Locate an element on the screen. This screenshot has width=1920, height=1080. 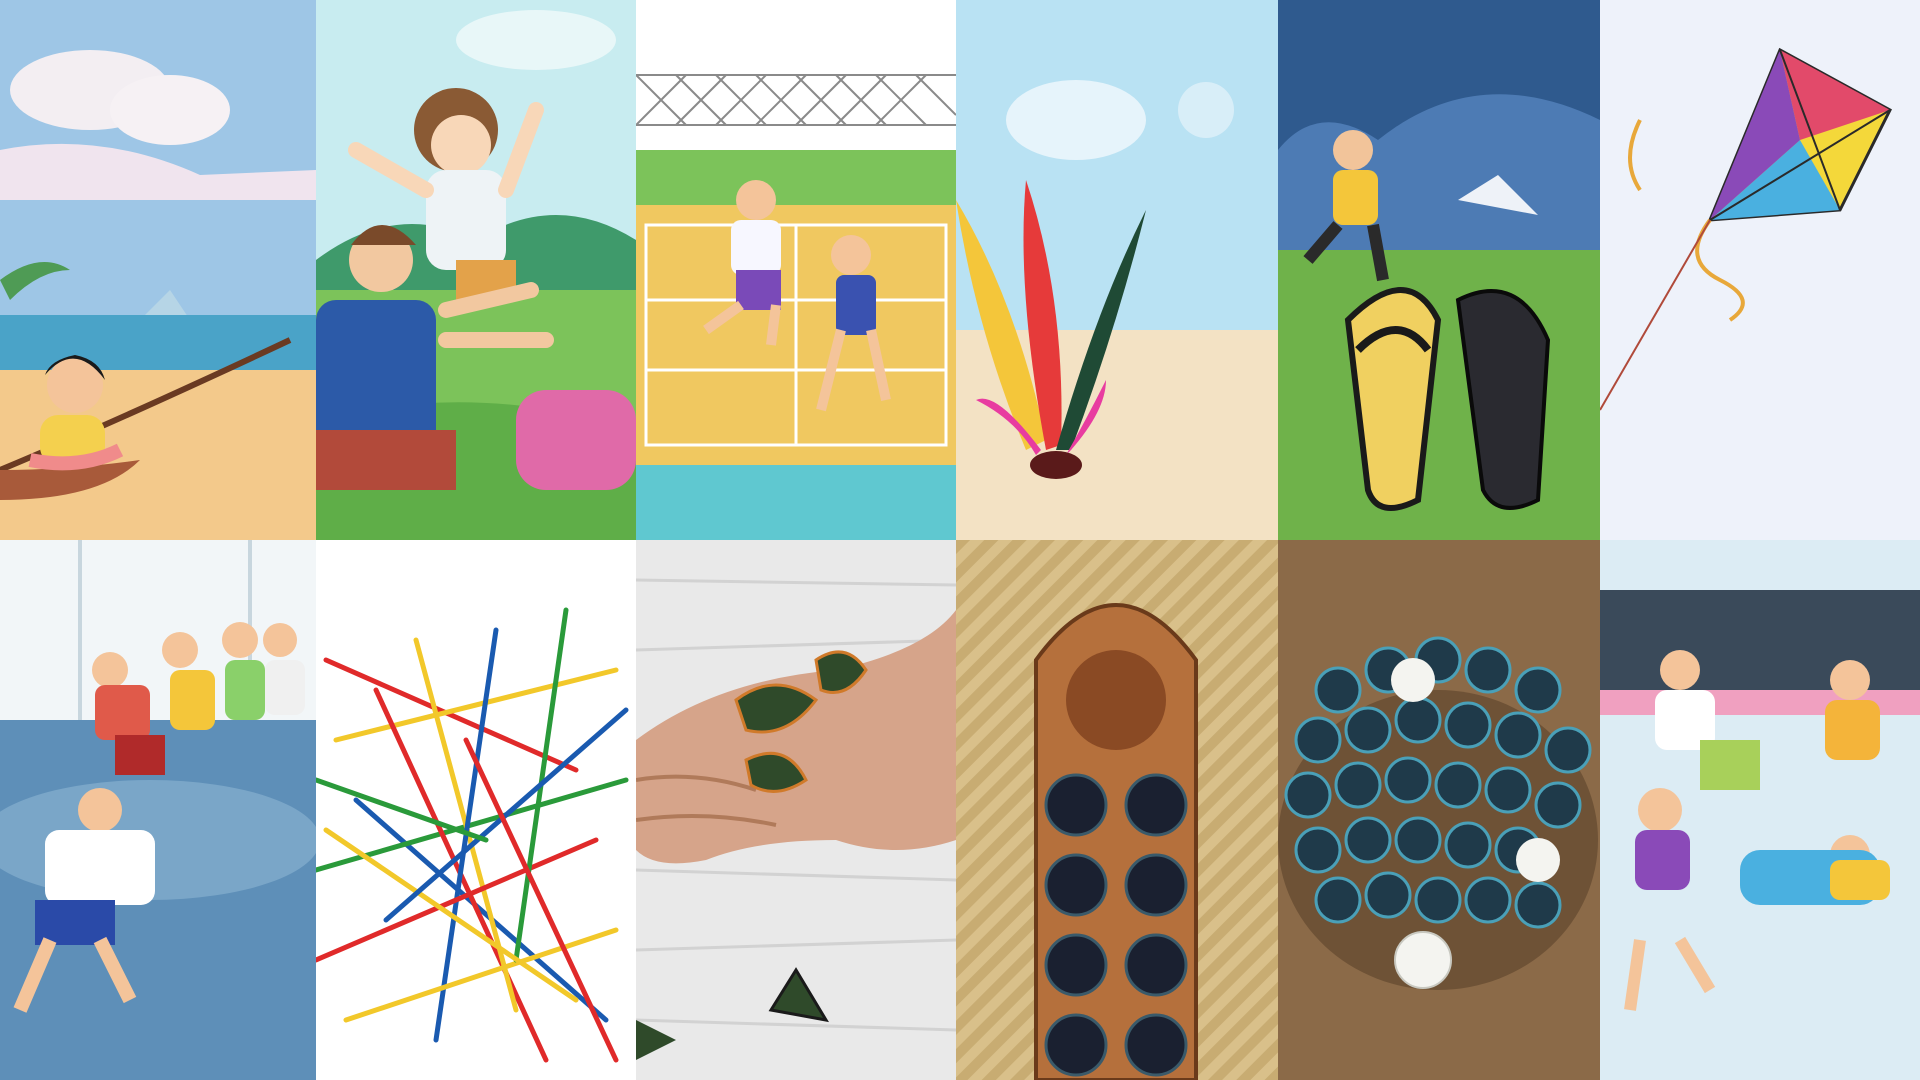
tile-congklak-board is located at coordinates (1117, 810).